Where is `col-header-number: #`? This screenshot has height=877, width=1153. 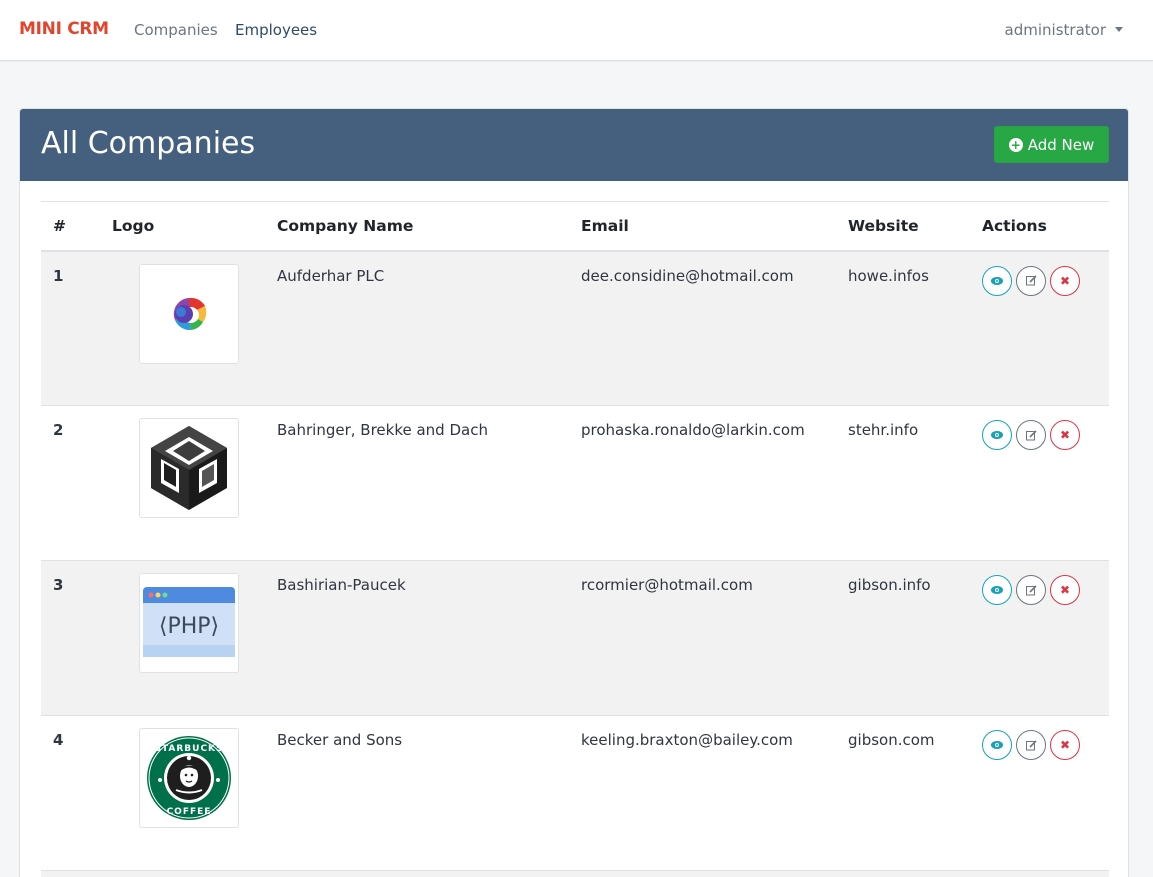 col-header-number: # is located at coordinates (70, 226).